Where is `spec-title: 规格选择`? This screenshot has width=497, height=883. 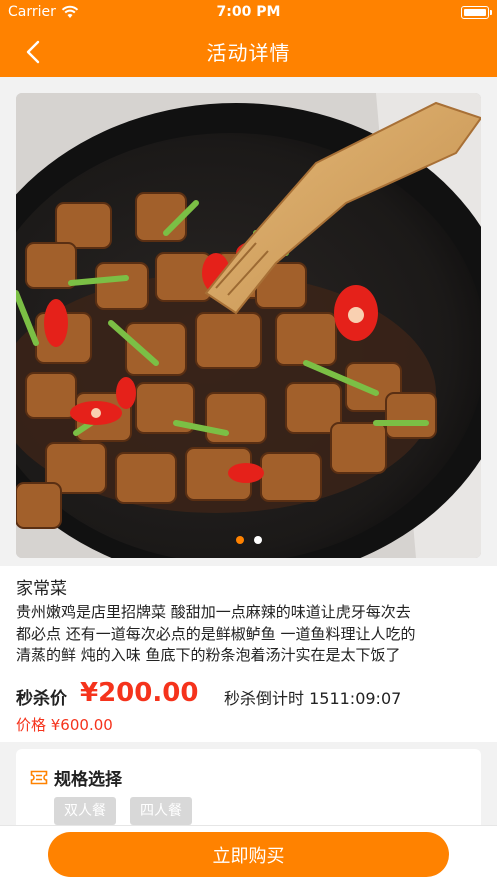
spec-title: 规格选择 is located at coordinates (88, 780).